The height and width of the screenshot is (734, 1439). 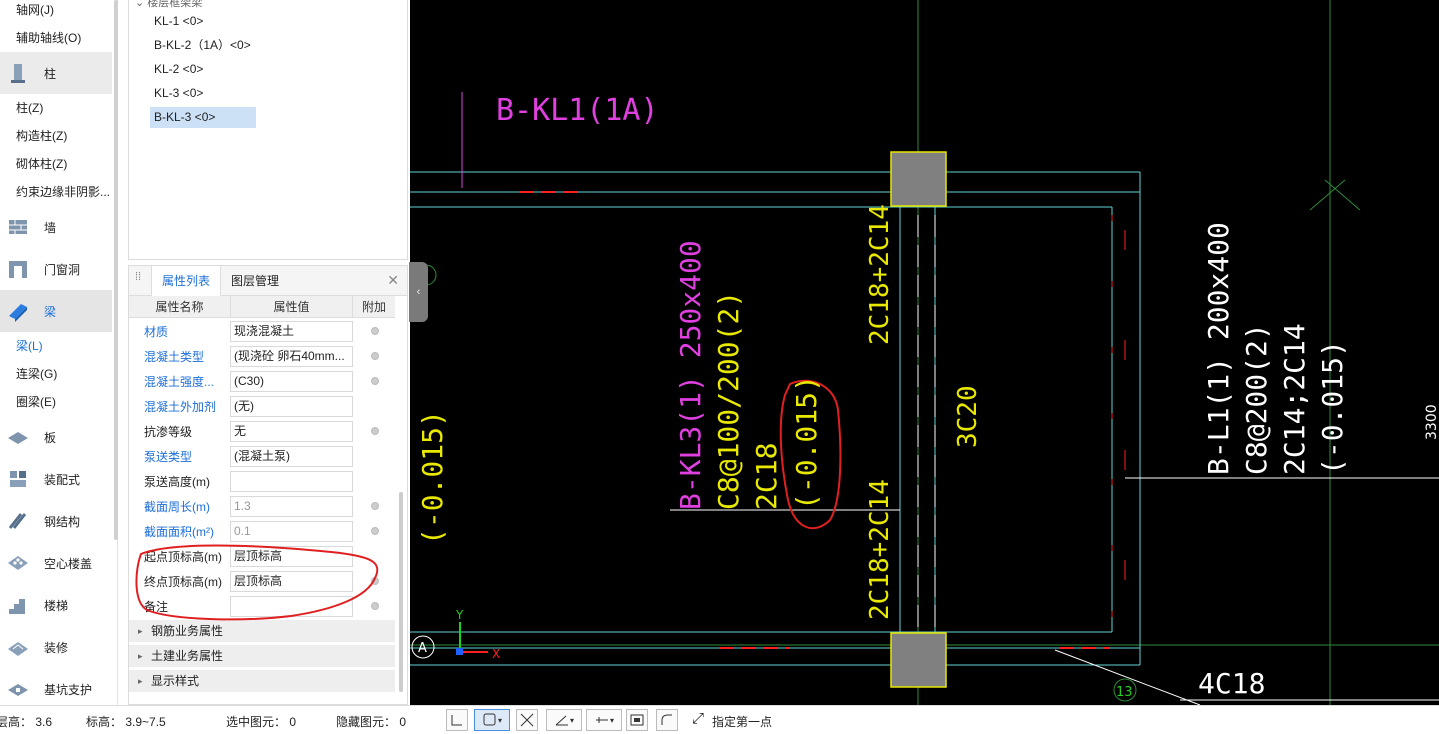 What do you see at coordinates (1256, 399) in the screenshot?
I see `l1-stirrup-label: C8@200(2)` at bounding box center [1256, 399].